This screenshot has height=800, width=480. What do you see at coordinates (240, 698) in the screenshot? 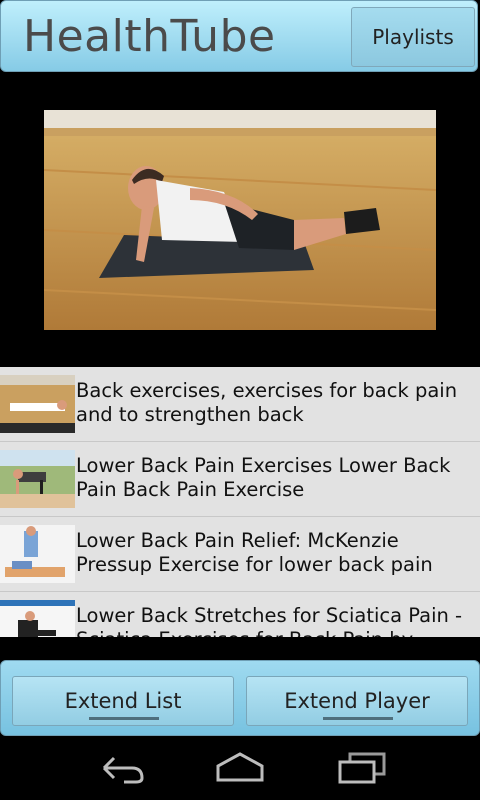
I see `footer-bar: Extend List Extend Player` at bounding box center [240, 698].